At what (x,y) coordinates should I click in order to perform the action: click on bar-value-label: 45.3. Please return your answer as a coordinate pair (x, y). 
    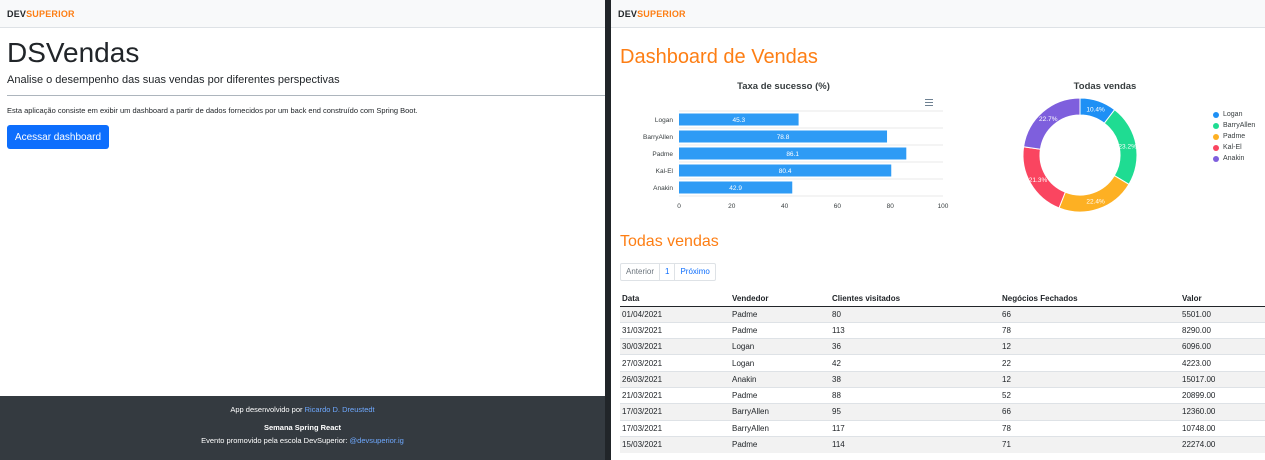
    Looking at the image, I should click on (738, 120).